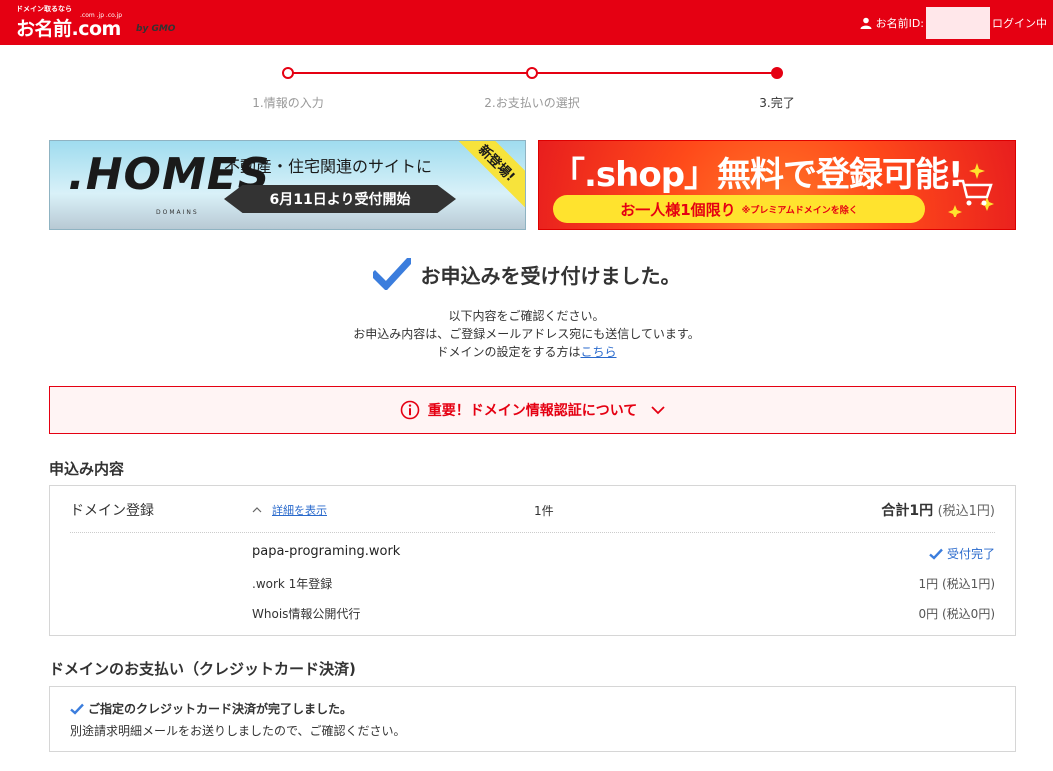 The width and height of the screenshot is (1053, 771). What do you see at coordinates (112, 511) in the screenshot?
I see `order-type-label: ドメイン登録` at bounding box center [112, 511].